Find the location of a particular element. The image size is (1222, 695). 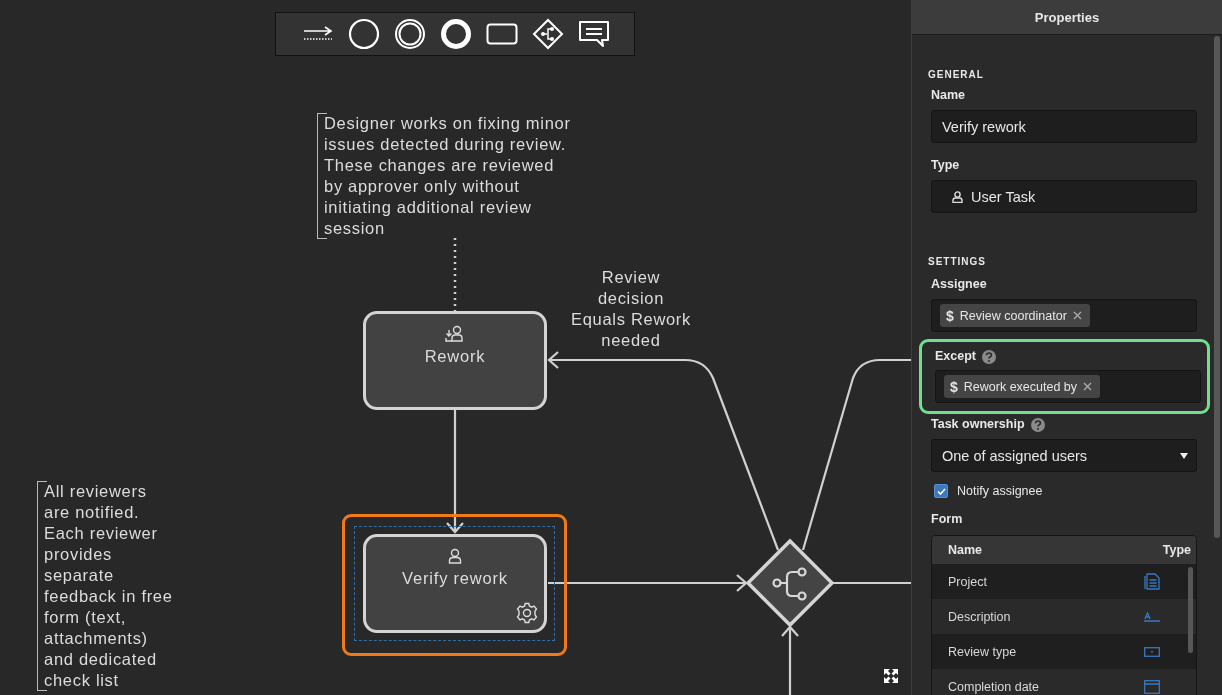

task-node: Verify rework is located at coordinates (455, 583).